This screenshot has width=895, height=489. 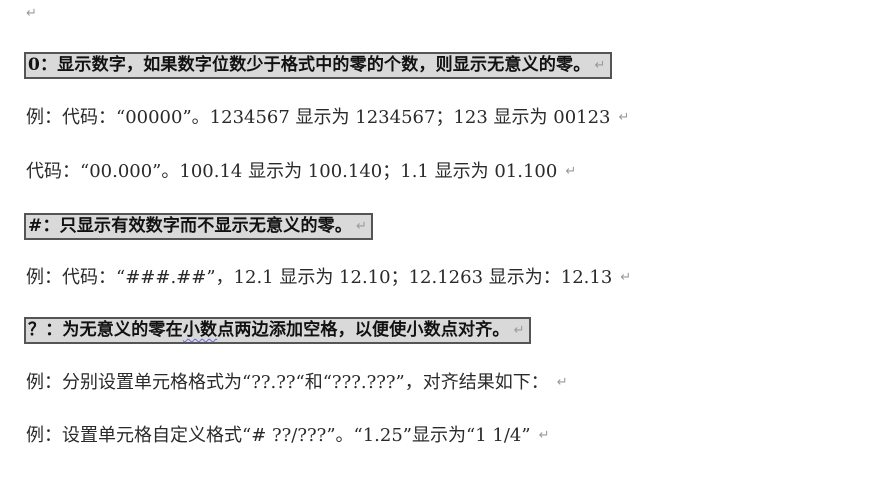 I want to click on heading-question-placeholder: ？：为无意义的零在小数点两边添加空格，以便使小数点对齐。 ↵, so click(x=277, y=330).